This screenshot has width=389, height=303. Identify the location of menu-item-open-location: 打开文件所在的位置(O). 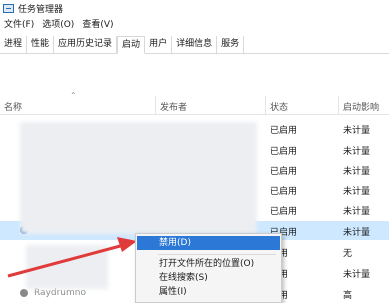
(208, 264).